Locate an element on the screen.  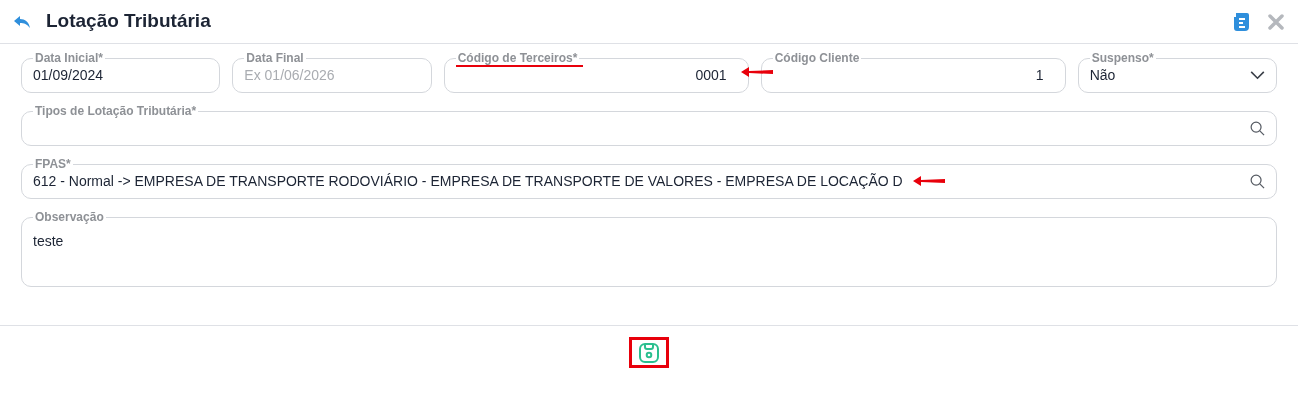
field-label: Observação is located at coordinates (69, 217).